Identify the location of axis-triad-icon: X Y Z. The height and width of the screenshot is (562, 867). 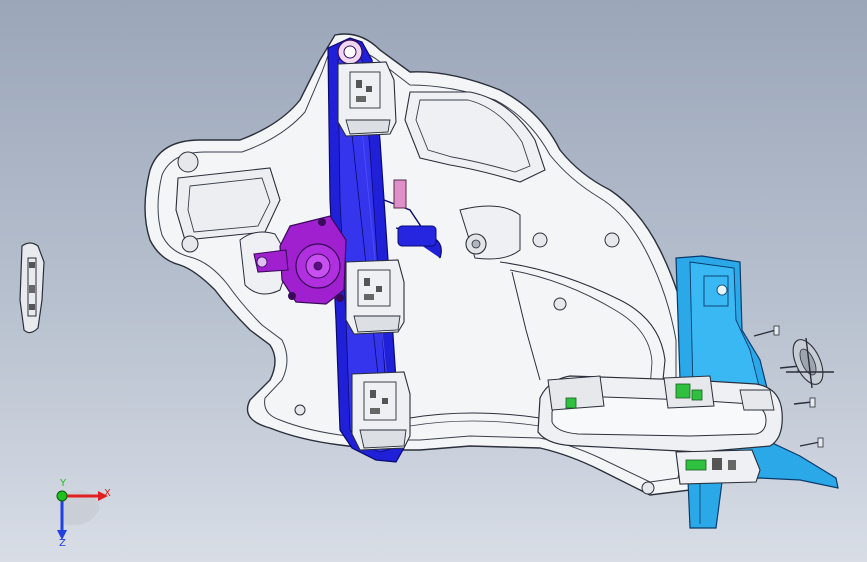
(83, 513).